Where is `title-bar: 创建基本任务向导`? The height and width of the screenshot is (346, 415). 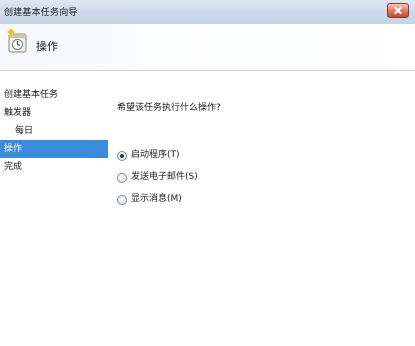 title-bar: 创建基本任务向导 is located at coordinates (207, 12).